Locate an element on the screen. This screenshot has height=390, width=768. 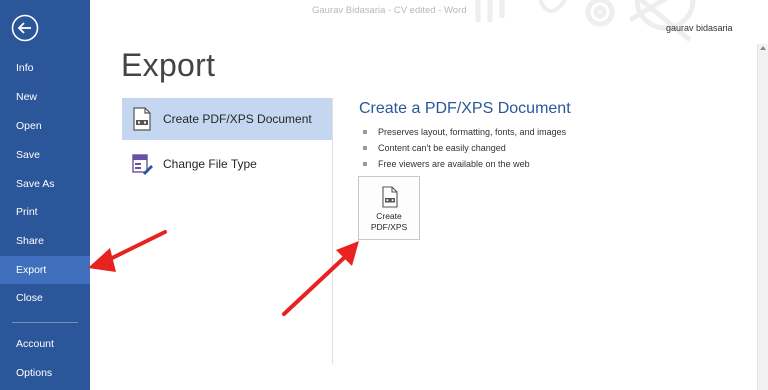
pdf-document-icon is located at coordinates (142, 119).